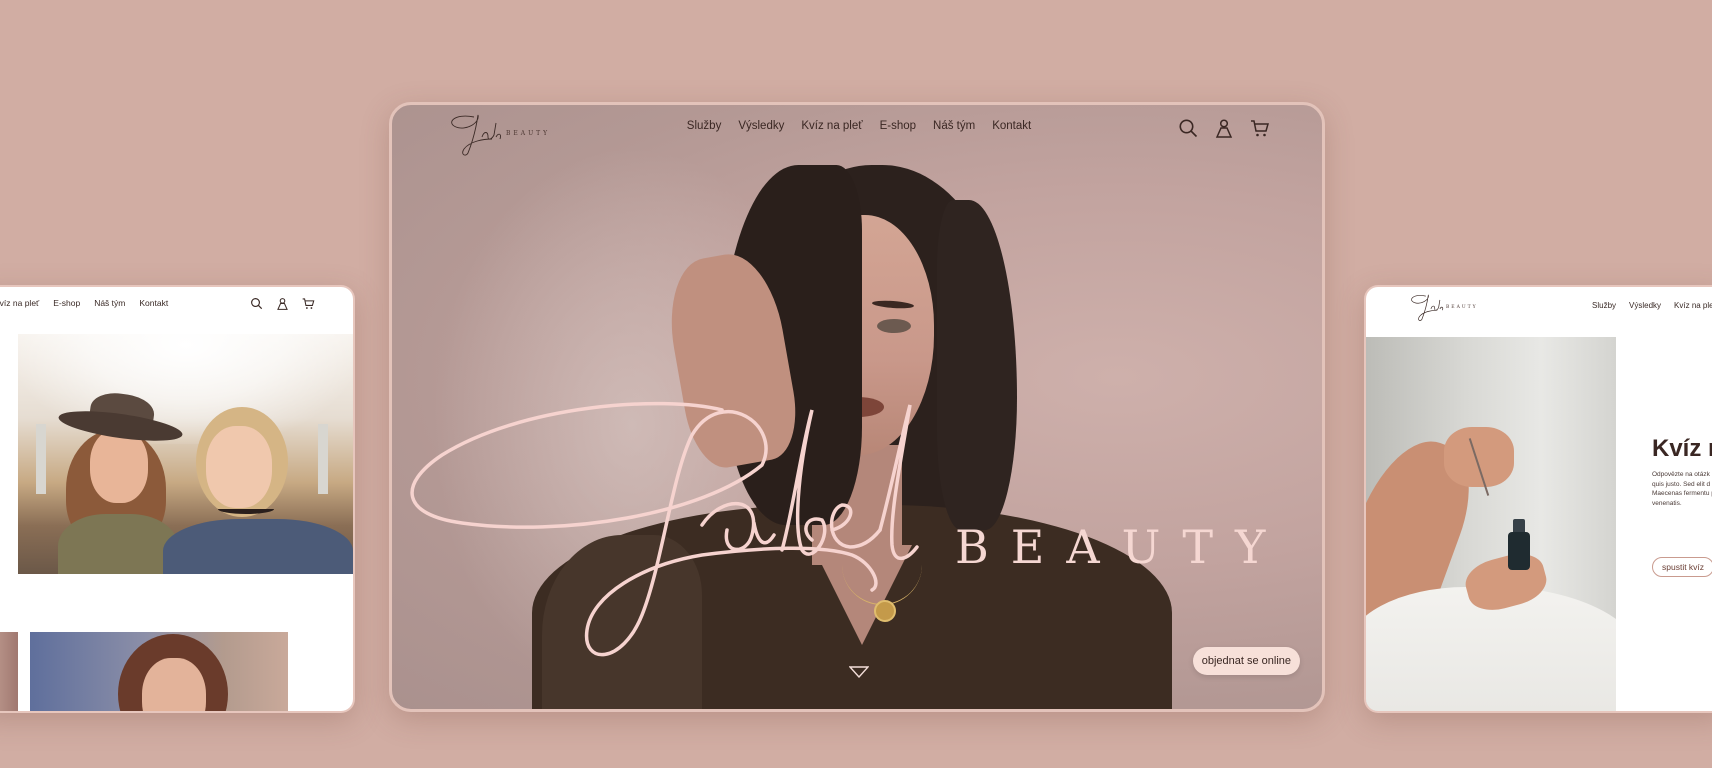 Image resolution: width=1712 pixels, height=768 pixels. What do you see at coordinates (1462, 307) in the screenshot?
I see `logo-wordmark: BEAUTY` at bounding box center [1462, 307].